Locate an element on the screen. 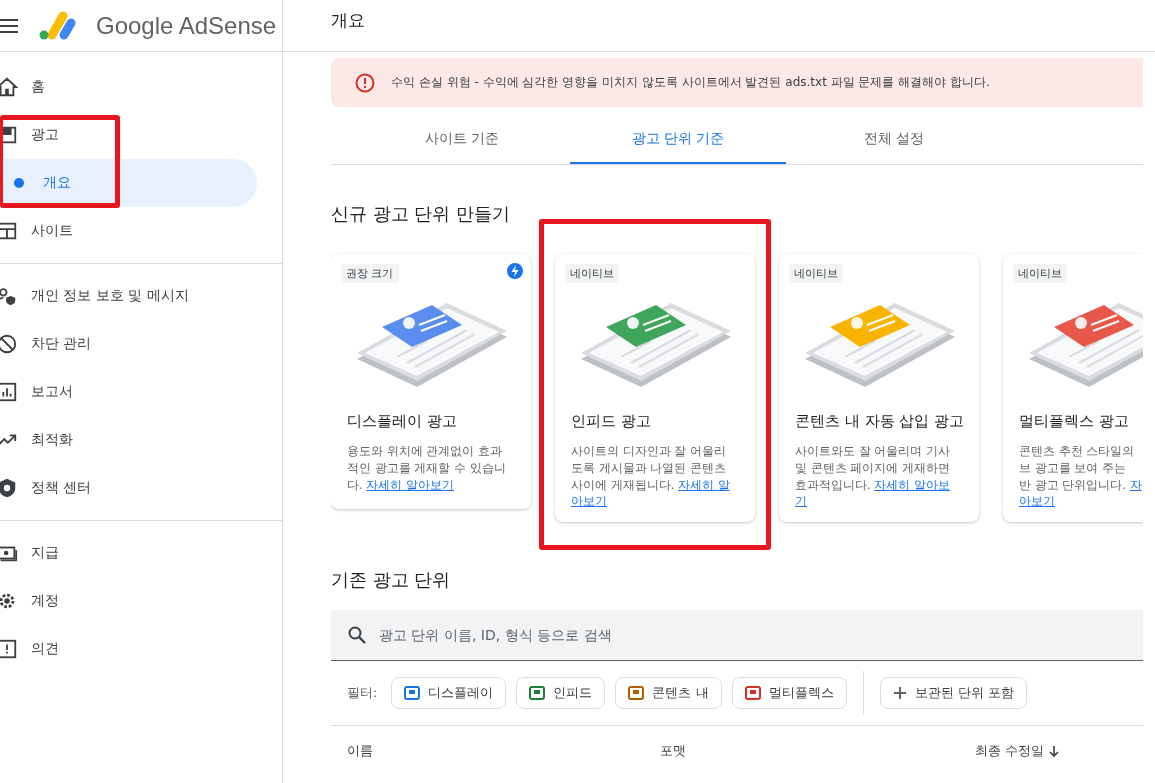 The image size is (1155, 783). filter-chip: 인피드 is located at coordinates (561, 692).